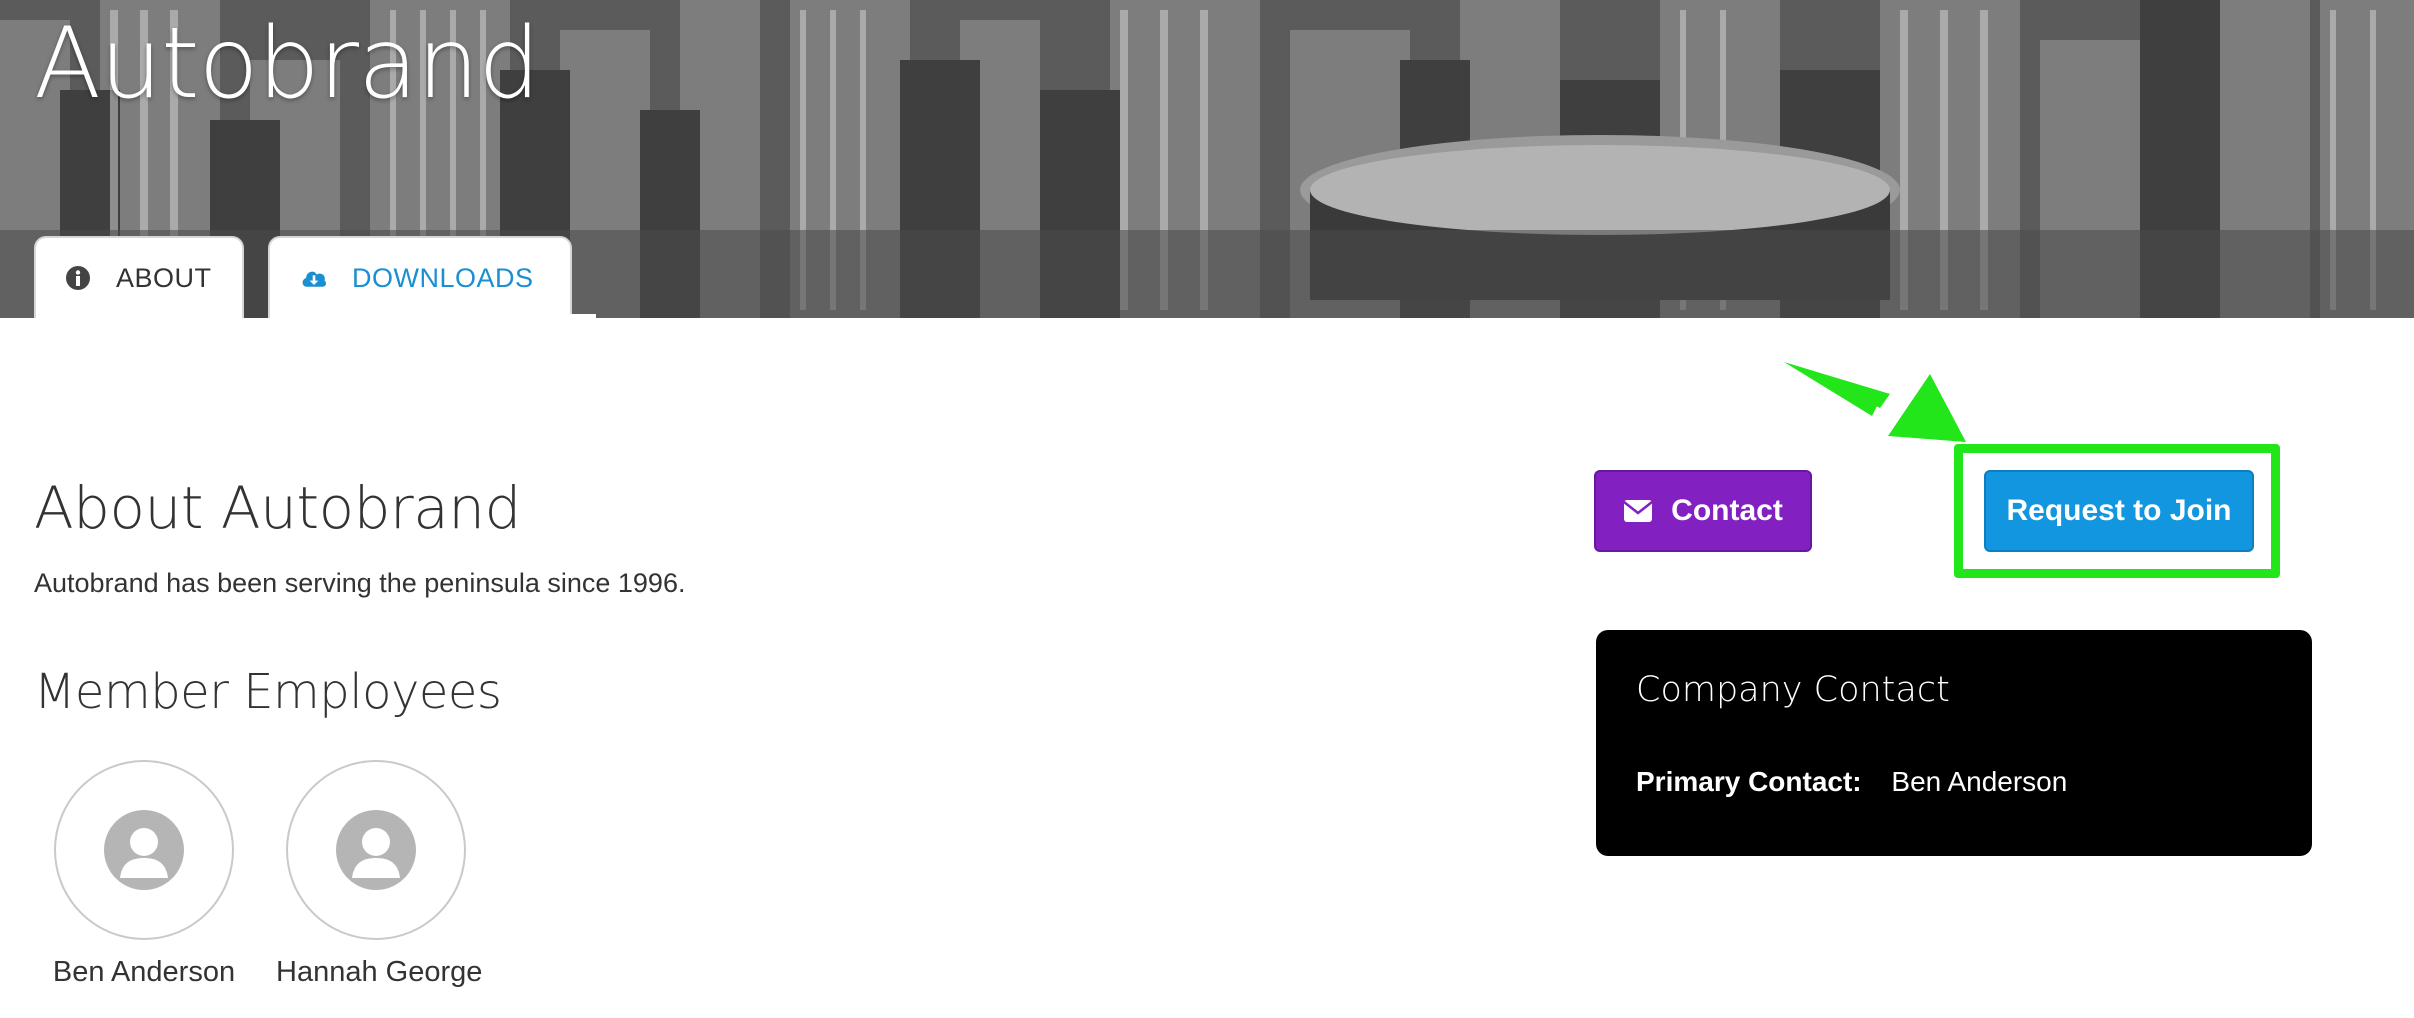 This screenshot has height=1018, width=2414. I want to click on contact-button: Contact, so click(1703, 511).